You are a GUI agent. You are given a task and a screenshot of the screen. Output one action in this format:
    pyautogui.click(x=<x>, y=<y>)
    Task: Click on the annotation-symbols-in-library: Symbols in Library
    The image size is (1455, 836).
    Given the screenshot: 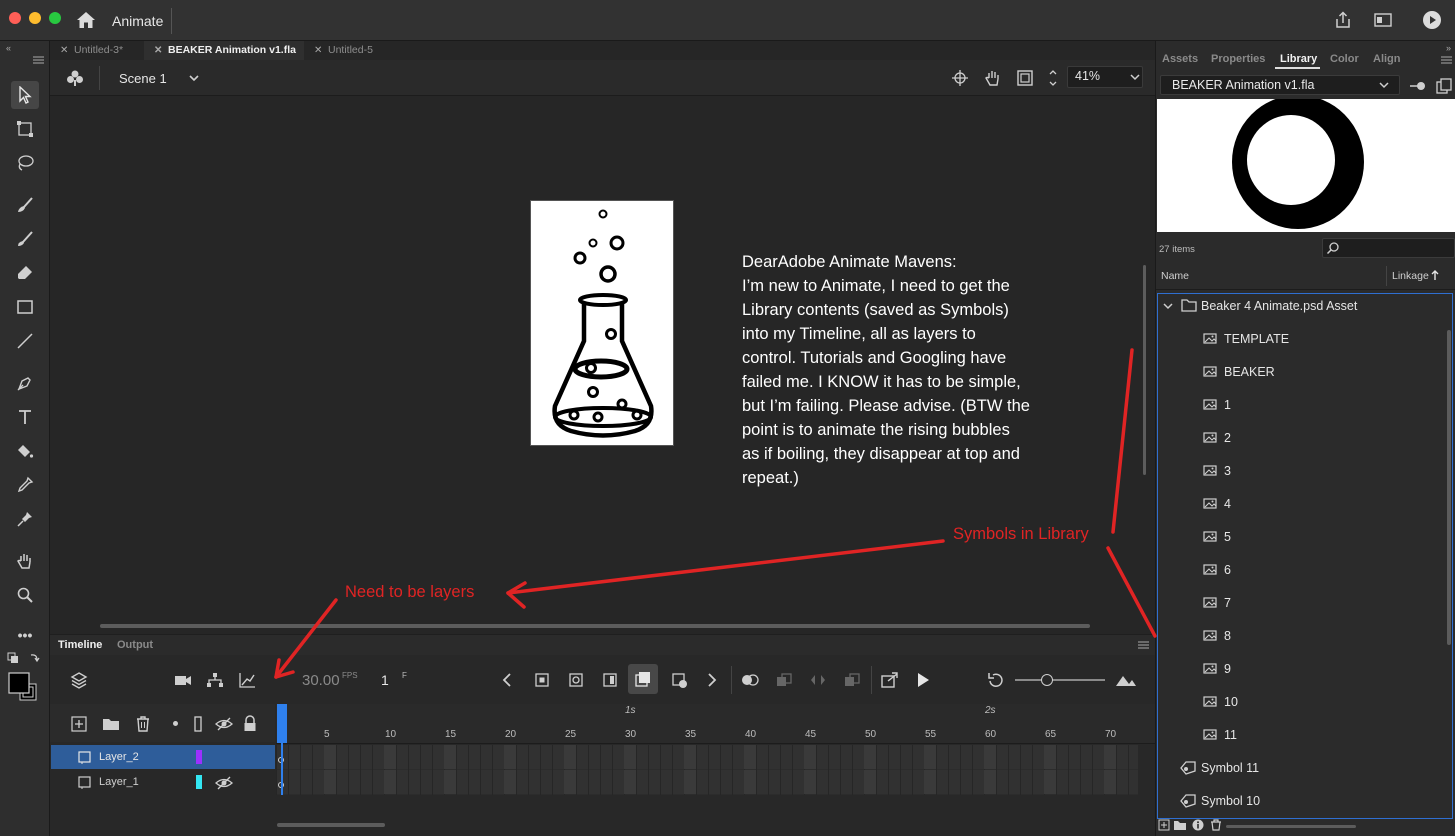 What is the action you would take?
    pyautogui.click(x=1021, y=534)
    